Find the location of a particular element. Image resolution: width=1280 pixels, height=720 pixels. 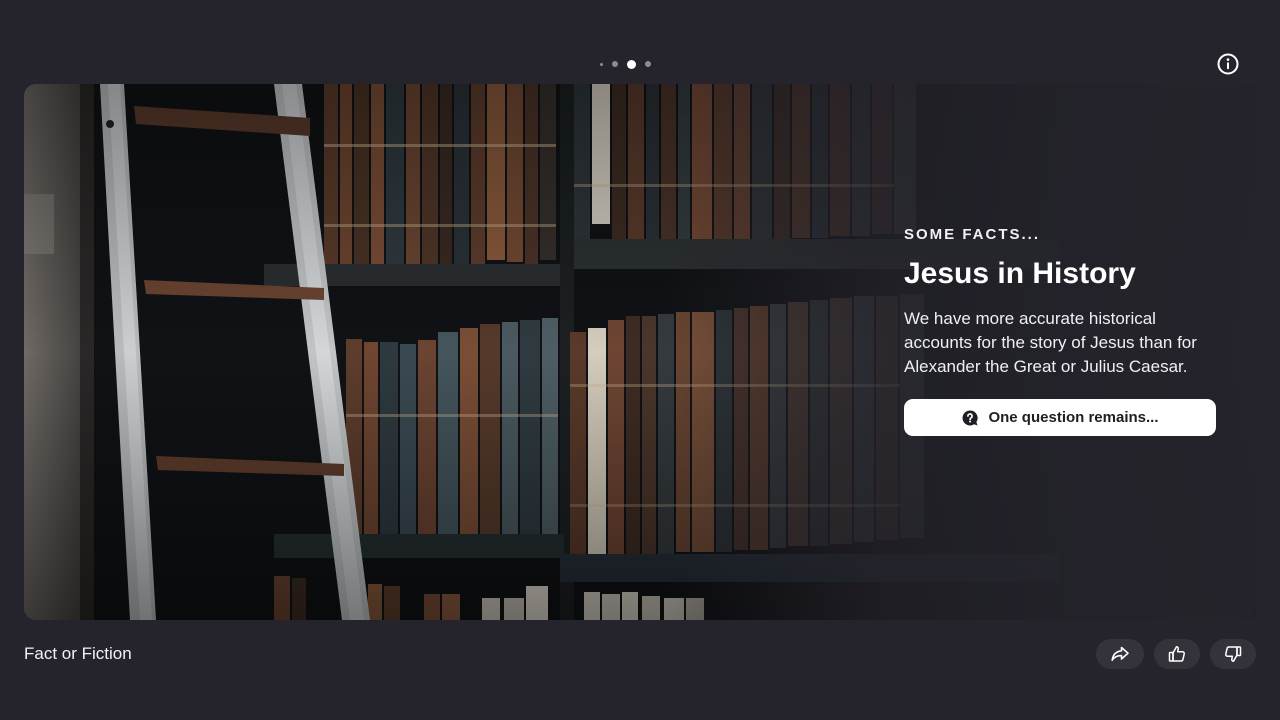

thumbs-down-icon is located at coordinates (1233, 654).